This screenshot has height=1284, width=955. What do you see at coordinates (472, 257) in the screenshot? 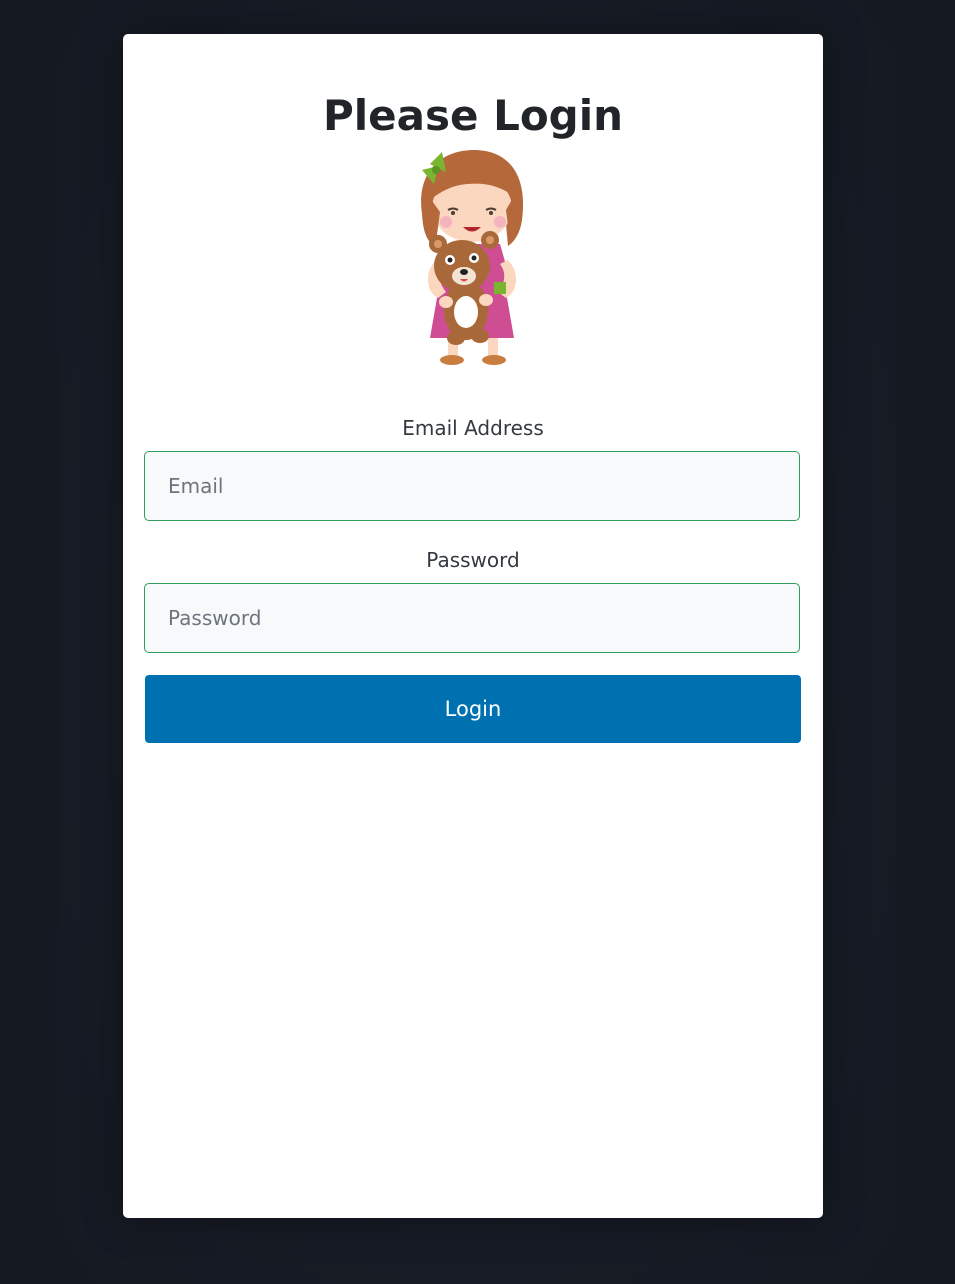
I see `girl-with-teddy-bear-icon` at bounding box center [472, 257].